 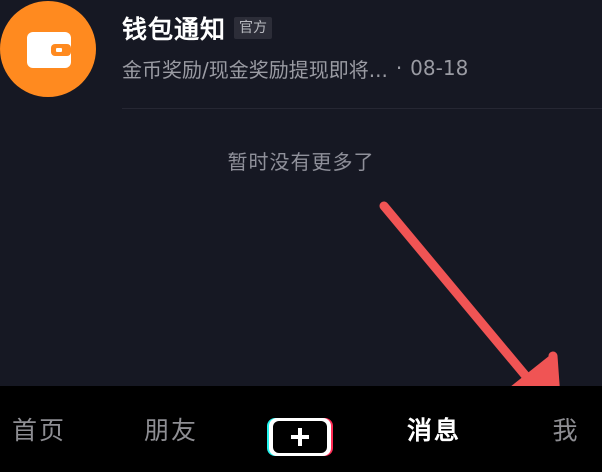 What do you see at coordinates (439, 68) in the screenshot?
I see `notification-date: 08-18` at bounding box center [439, 68].